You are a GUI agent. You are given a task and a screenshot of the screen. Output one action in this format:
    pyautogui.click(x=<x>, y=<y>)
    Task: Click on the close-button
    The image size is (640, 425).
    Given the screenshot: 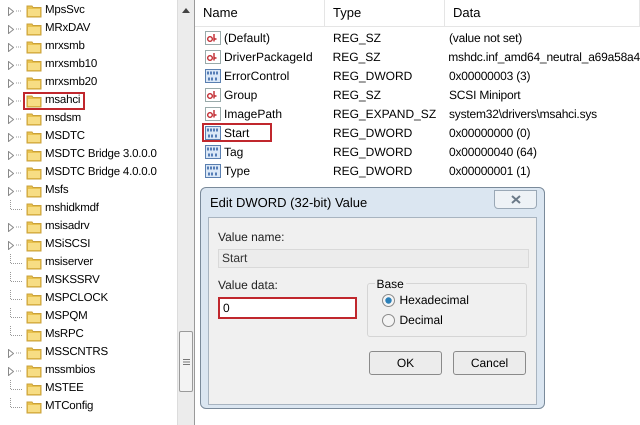 What is the action you would take?
    pyautogui.click(x=515, y=199)
    